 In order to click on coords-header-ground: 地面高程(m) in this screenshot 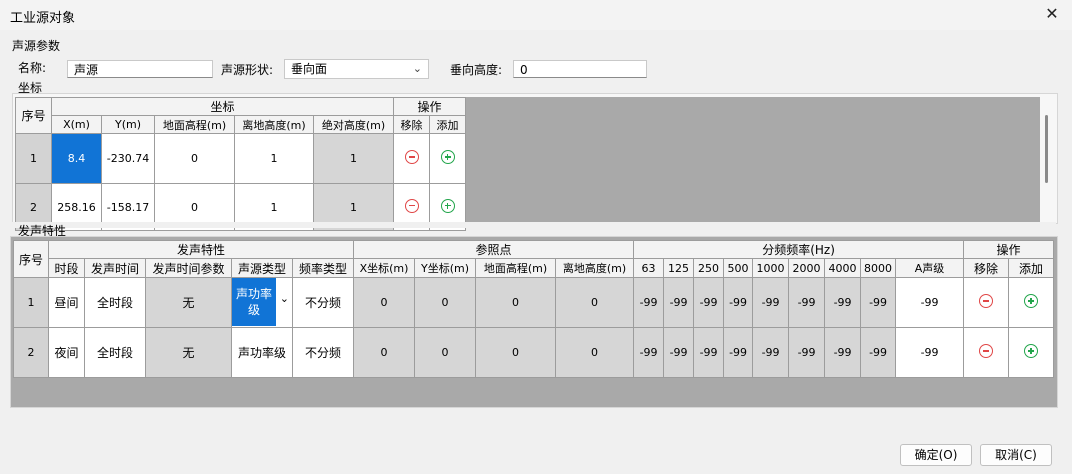, I will do `click(194, 124)`.